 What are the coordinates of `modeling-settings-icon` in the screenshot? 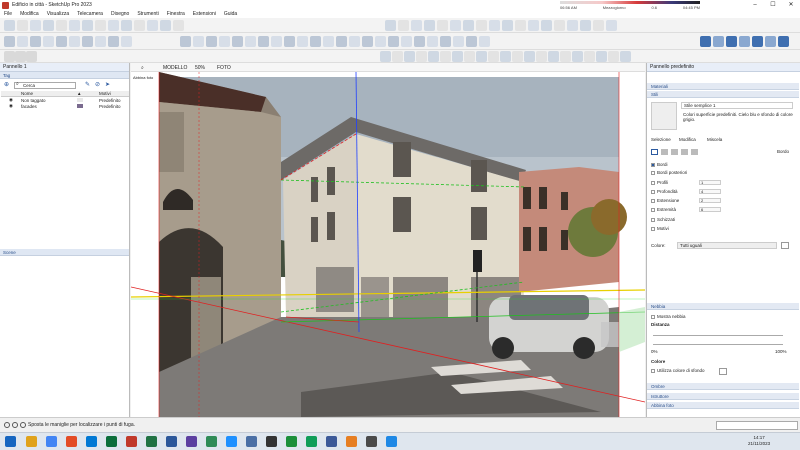 It's located at (694, 152).